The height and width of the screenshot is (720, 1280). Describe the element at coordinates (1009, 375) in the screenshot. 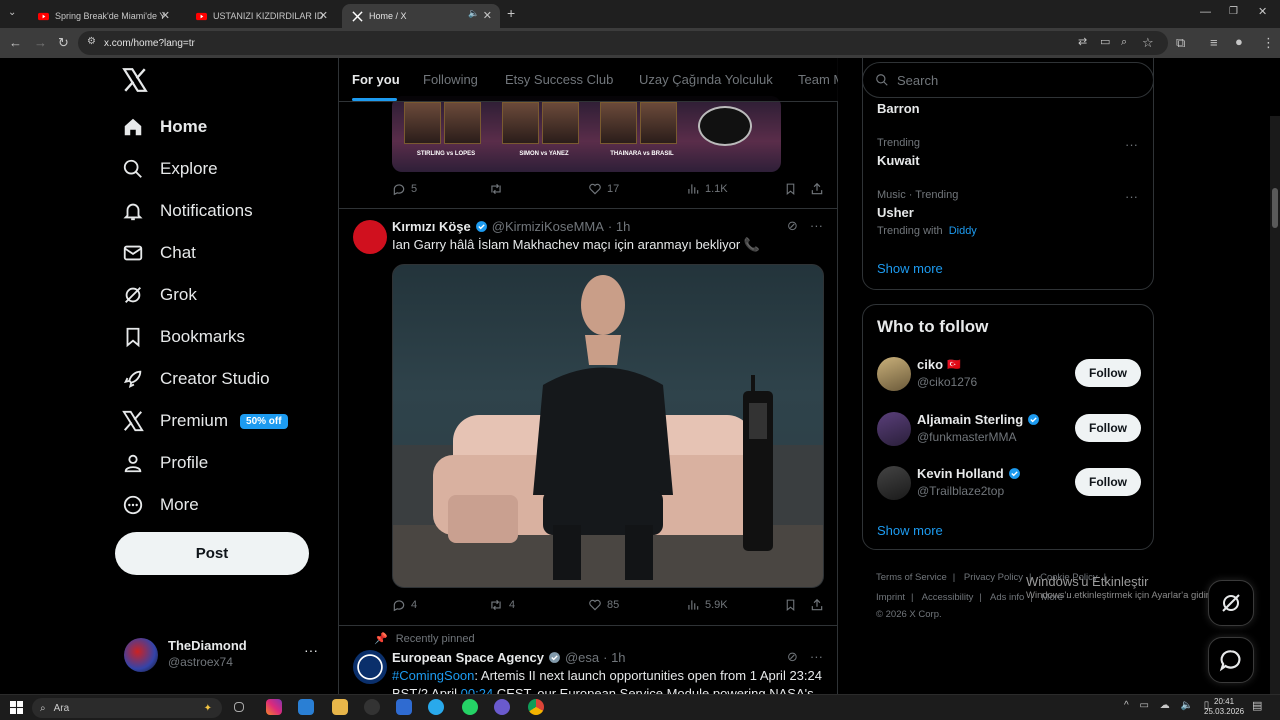

I see `follow-suggestion: ciko 🇹🇷 @ciko1276 Follow` at that location.